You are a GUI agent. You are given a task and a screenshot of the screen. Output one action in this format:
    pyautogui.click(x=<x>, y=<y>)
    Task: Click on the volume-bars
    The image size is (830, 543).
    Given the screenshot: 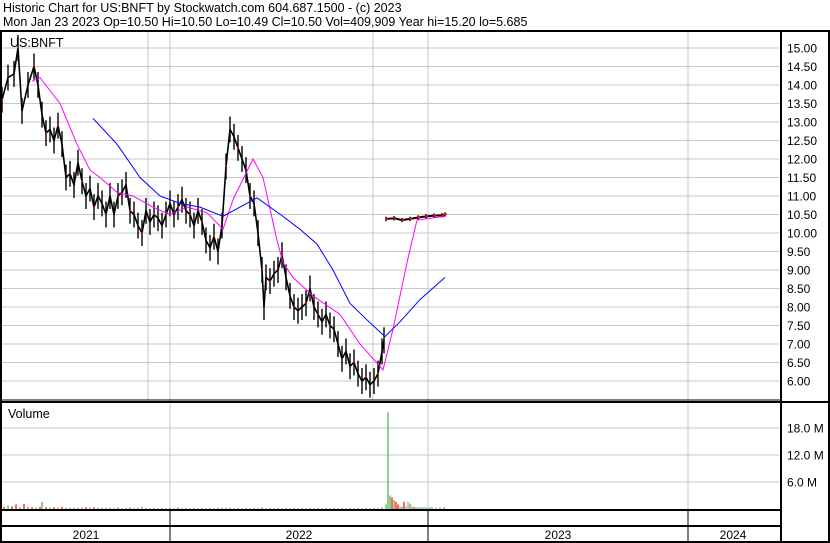 What is the action you would take?
    pyautogui.click(x=224, y=460)
    